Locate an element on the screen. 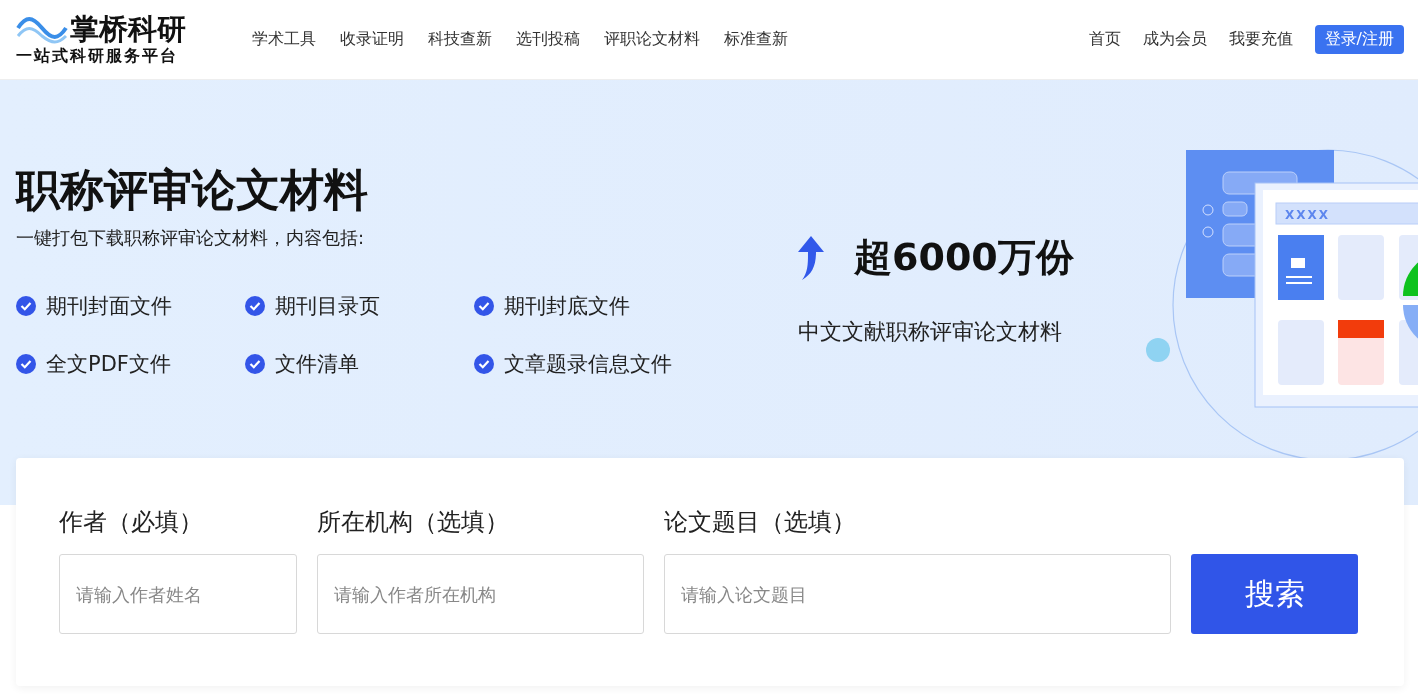 This screenshot has width=1418, height=695. feature-label: 期刊封底文件 is located at coordinates (567, 306).